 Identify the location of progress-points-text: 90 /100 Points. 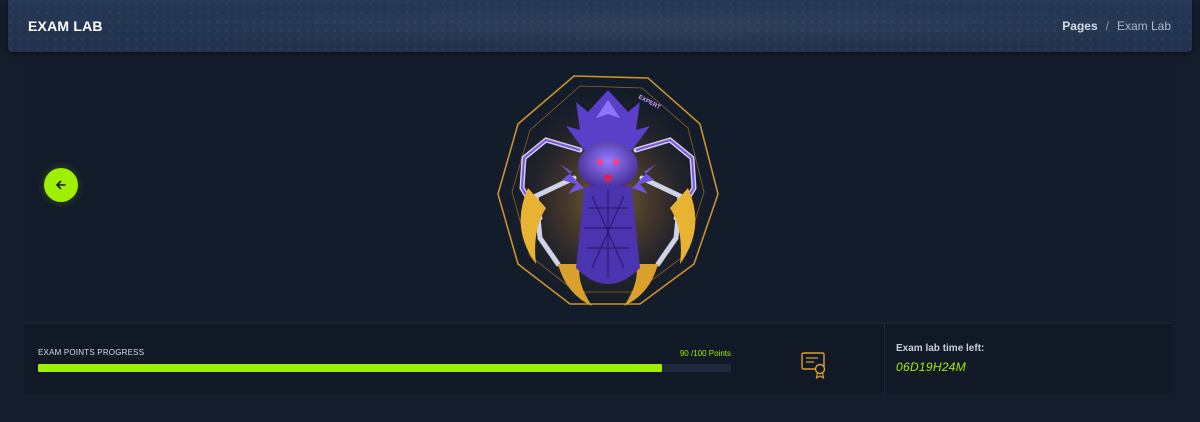
(705, 353).